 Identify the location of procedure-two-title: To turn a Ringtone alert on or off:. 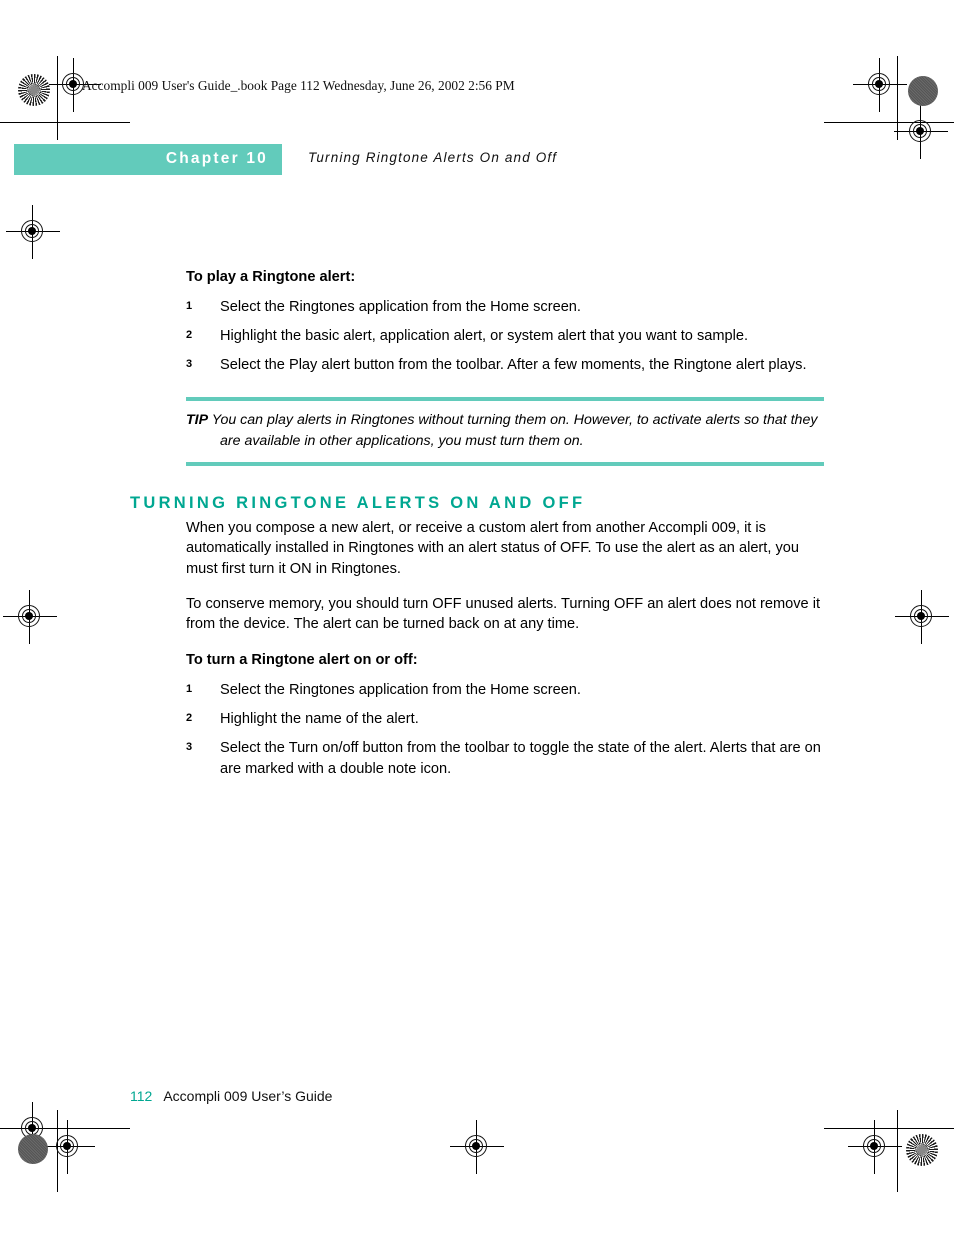
(302, 660).